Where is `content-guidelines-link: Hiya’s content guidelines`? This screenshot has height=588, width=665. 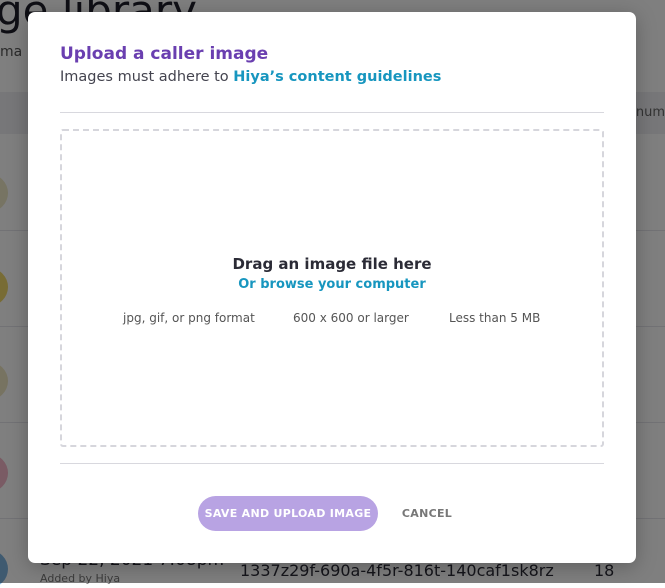 content-guidelines-link: Hiya’s content guidelines is located at coordinates (337, 77).